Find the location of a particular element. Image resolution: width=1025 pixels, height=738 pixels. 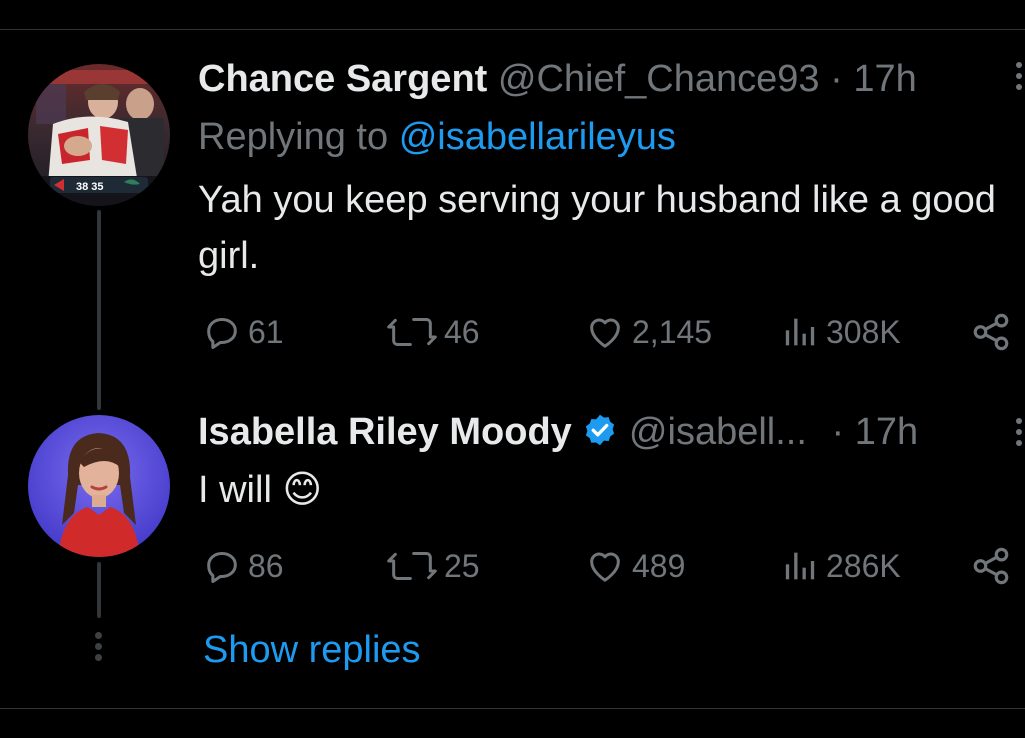

author-name: Isabella Riley Moody is located at coordinates (385, 432).